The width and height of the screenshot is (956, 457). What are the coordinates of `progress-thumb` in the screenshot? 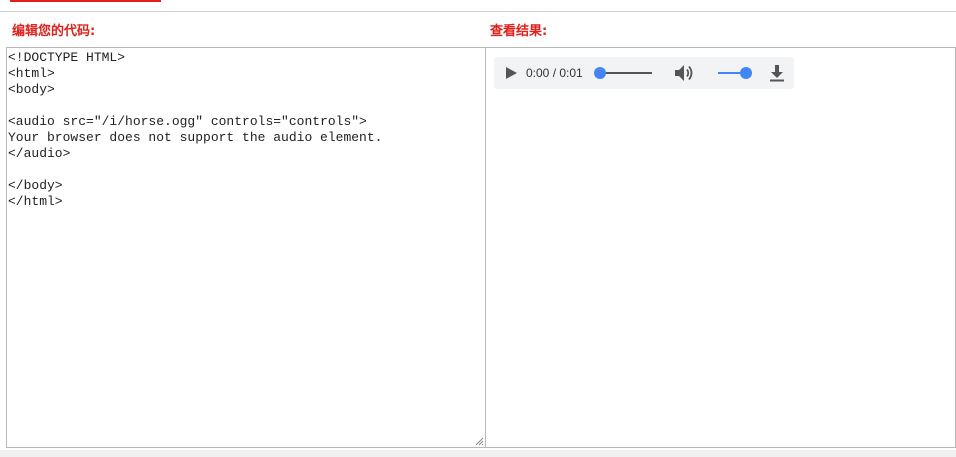 It's located at (600, 73).